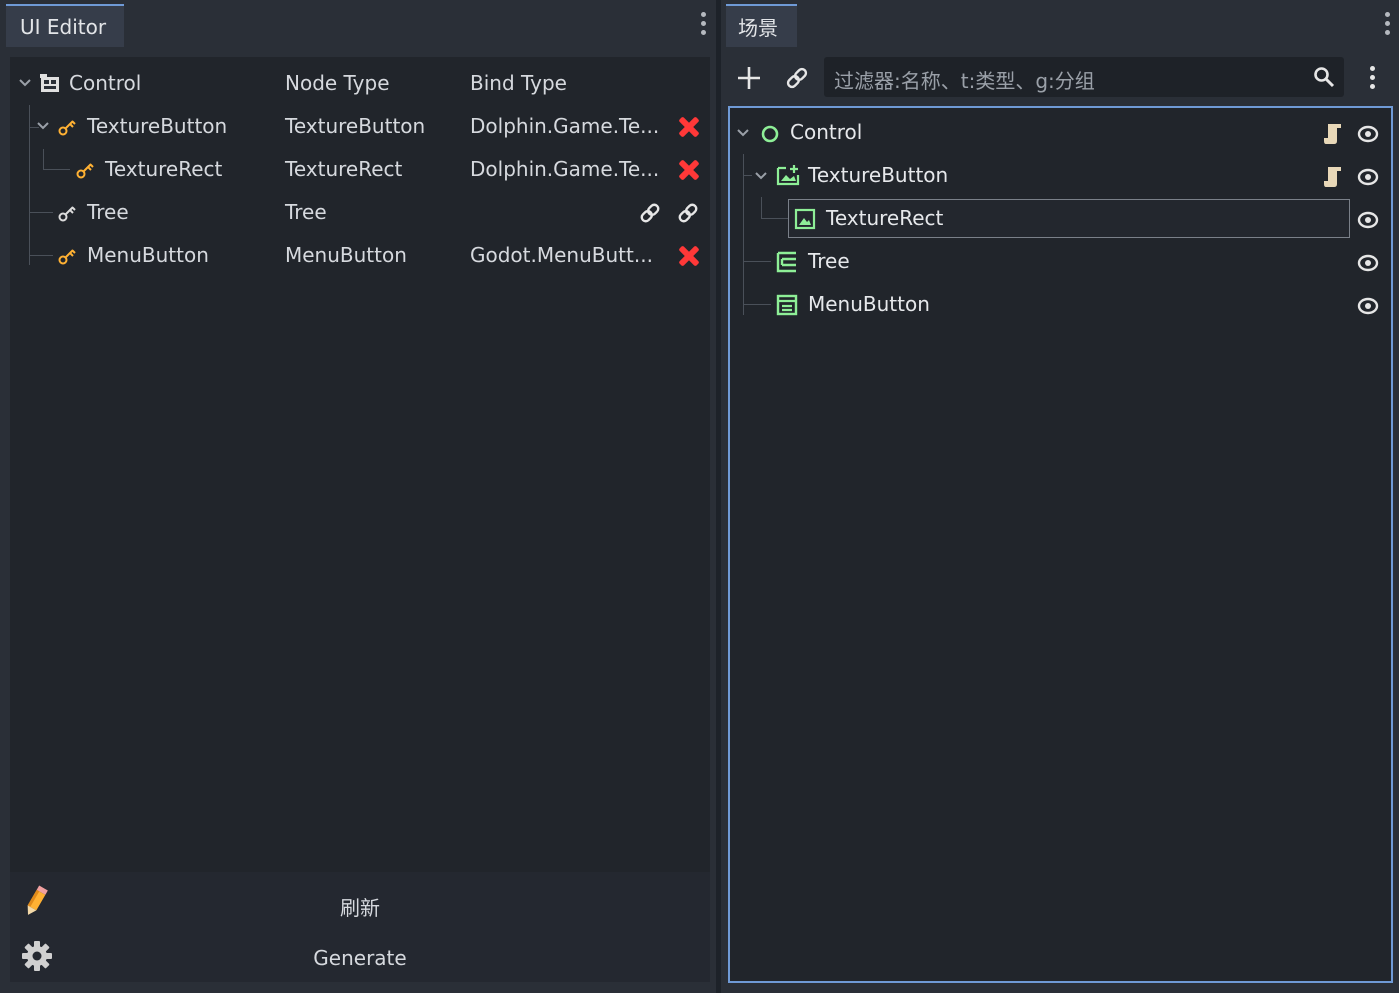 This screenshot has height=993, width=1399. I want to click on texture-rect-icon, so click(805, 219).